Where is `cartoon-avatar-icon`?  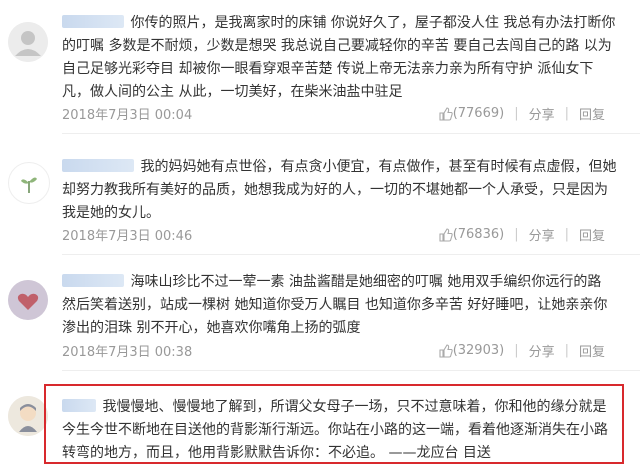 cartoon-avatar-icon is located at coordinates (28, 416).